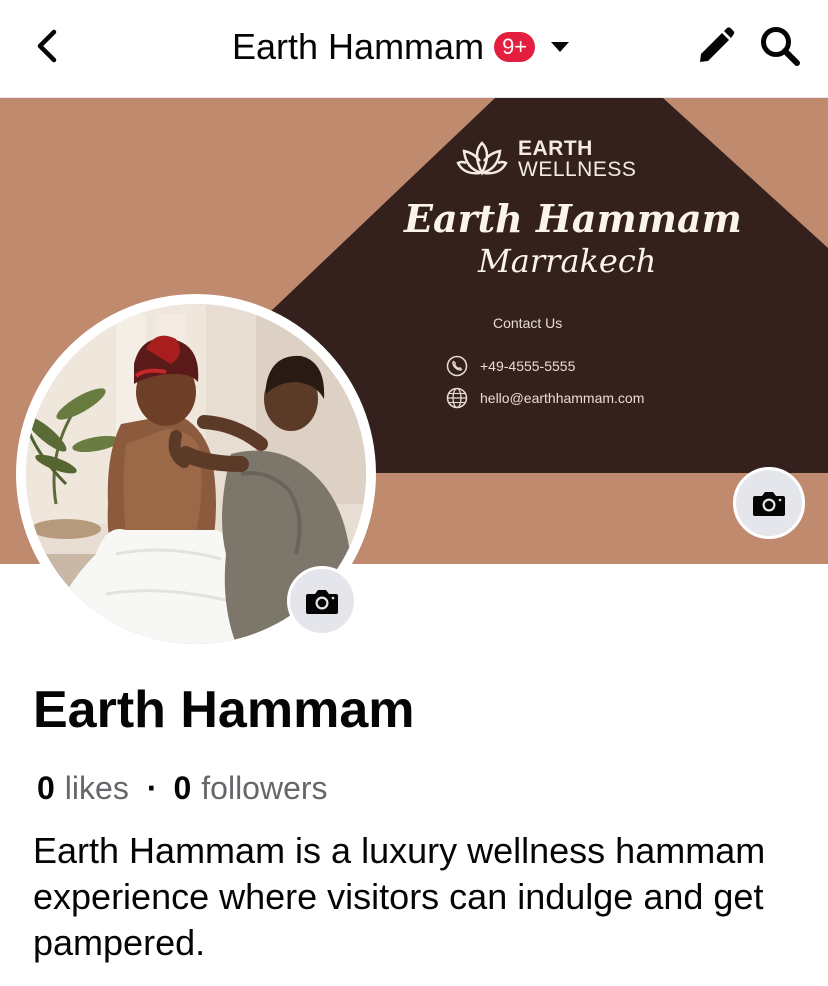 Image resolution: width=828 pixels, height=986 pixels. I want to click on chevron-left-icon, so click(47, 46).